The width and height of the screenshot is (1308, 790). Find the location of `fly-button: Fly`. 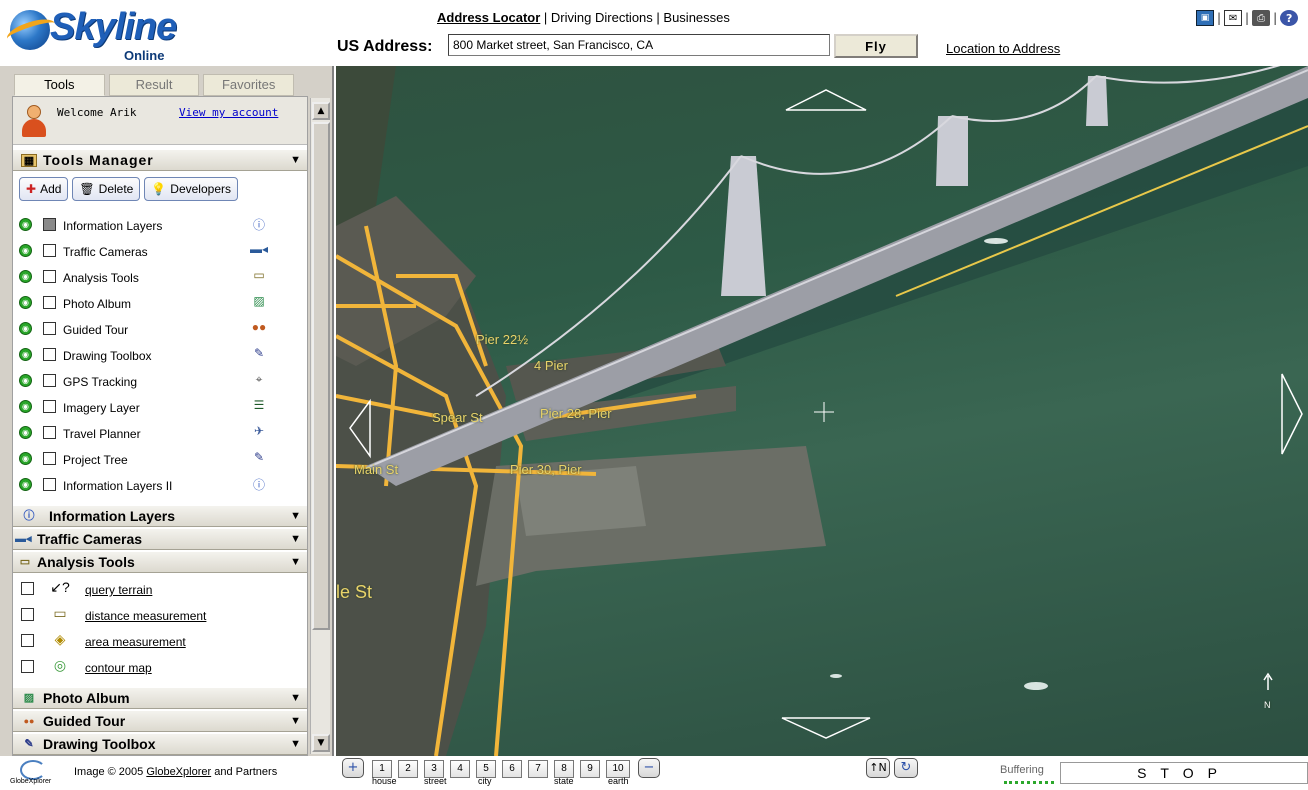

fly-button: Fly is located at coordinates (876, 46).